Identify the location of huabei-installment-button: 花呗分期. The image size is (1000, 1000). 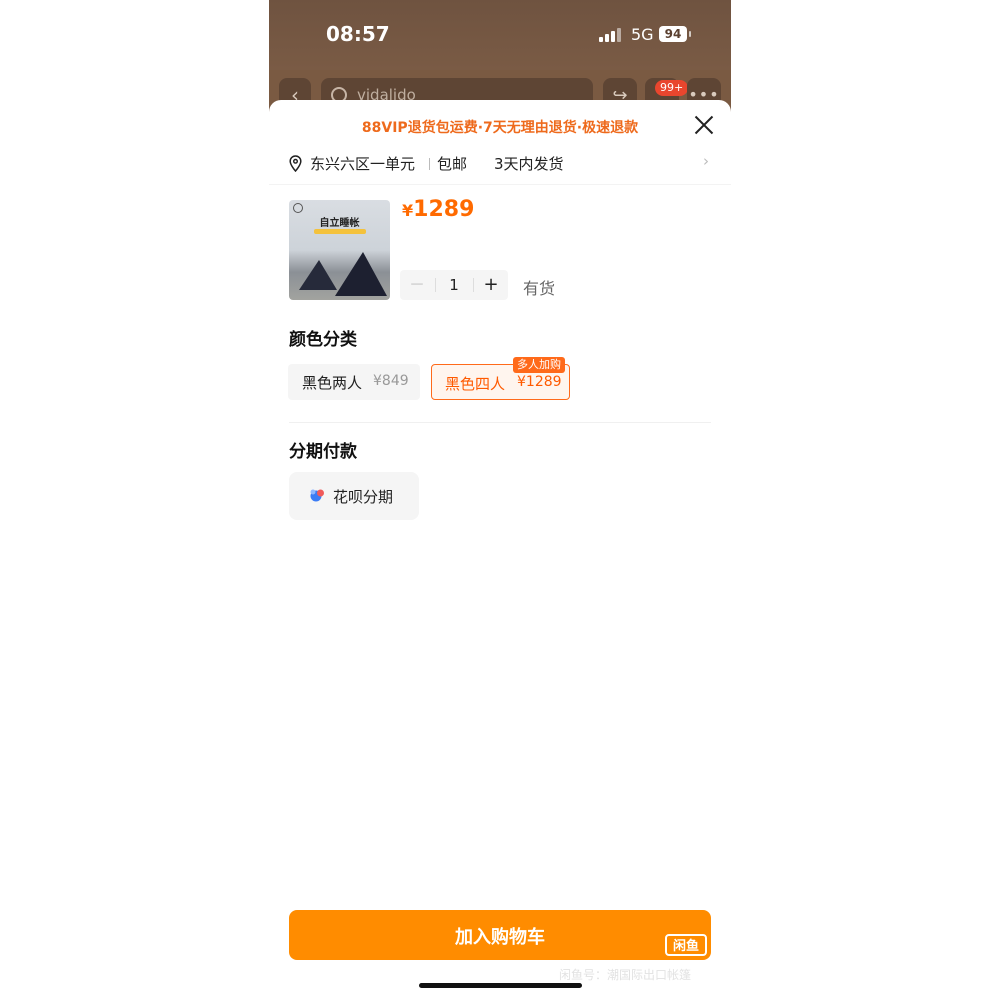
(354, 496).